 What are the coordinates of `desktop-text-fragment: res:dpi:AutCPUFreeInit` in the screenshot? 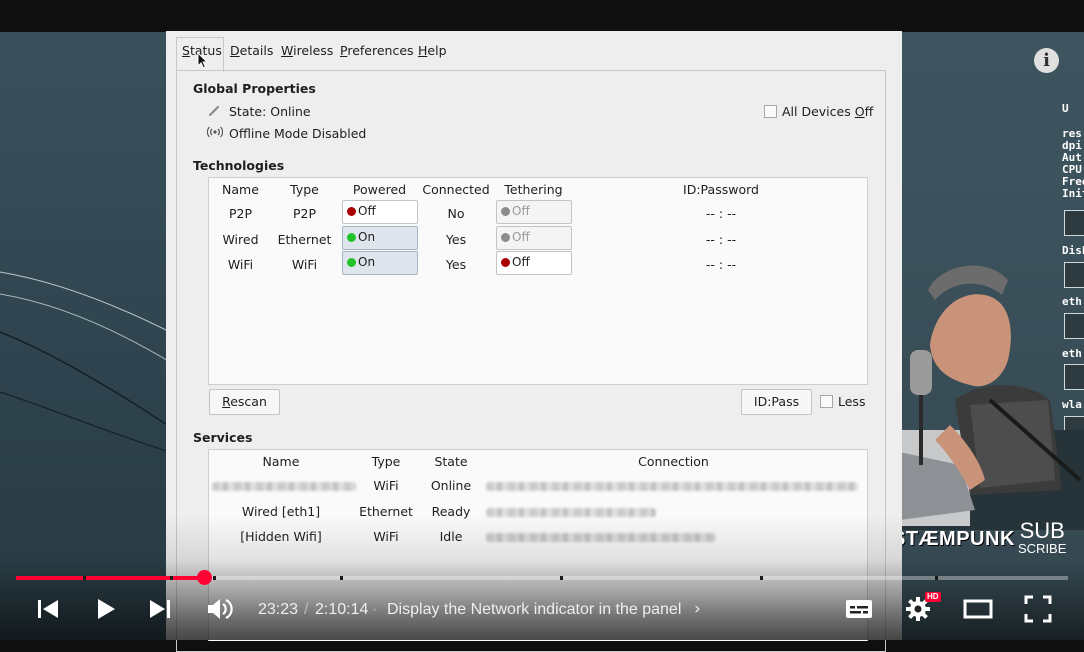 It's located at (1073, 163).